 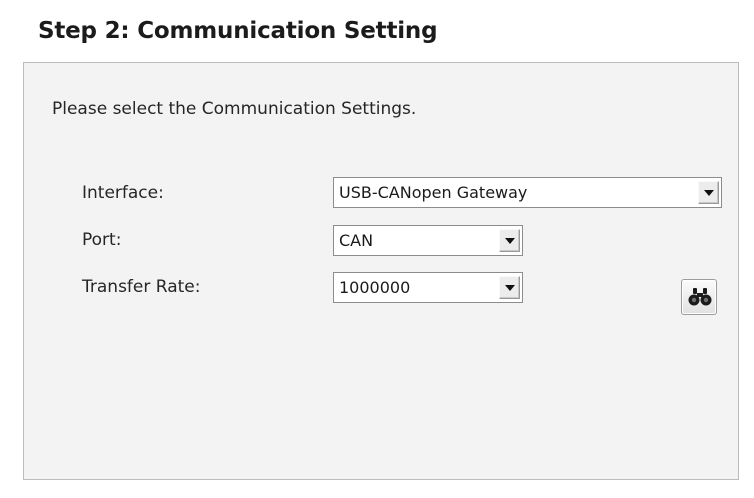 I want to click on port-select: CAN, so click(x=428, y=240).